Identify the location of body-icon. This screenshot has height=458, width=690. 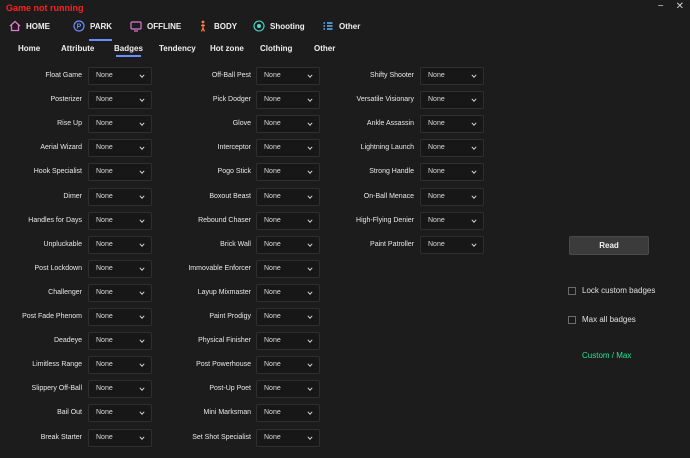
(203, 26).